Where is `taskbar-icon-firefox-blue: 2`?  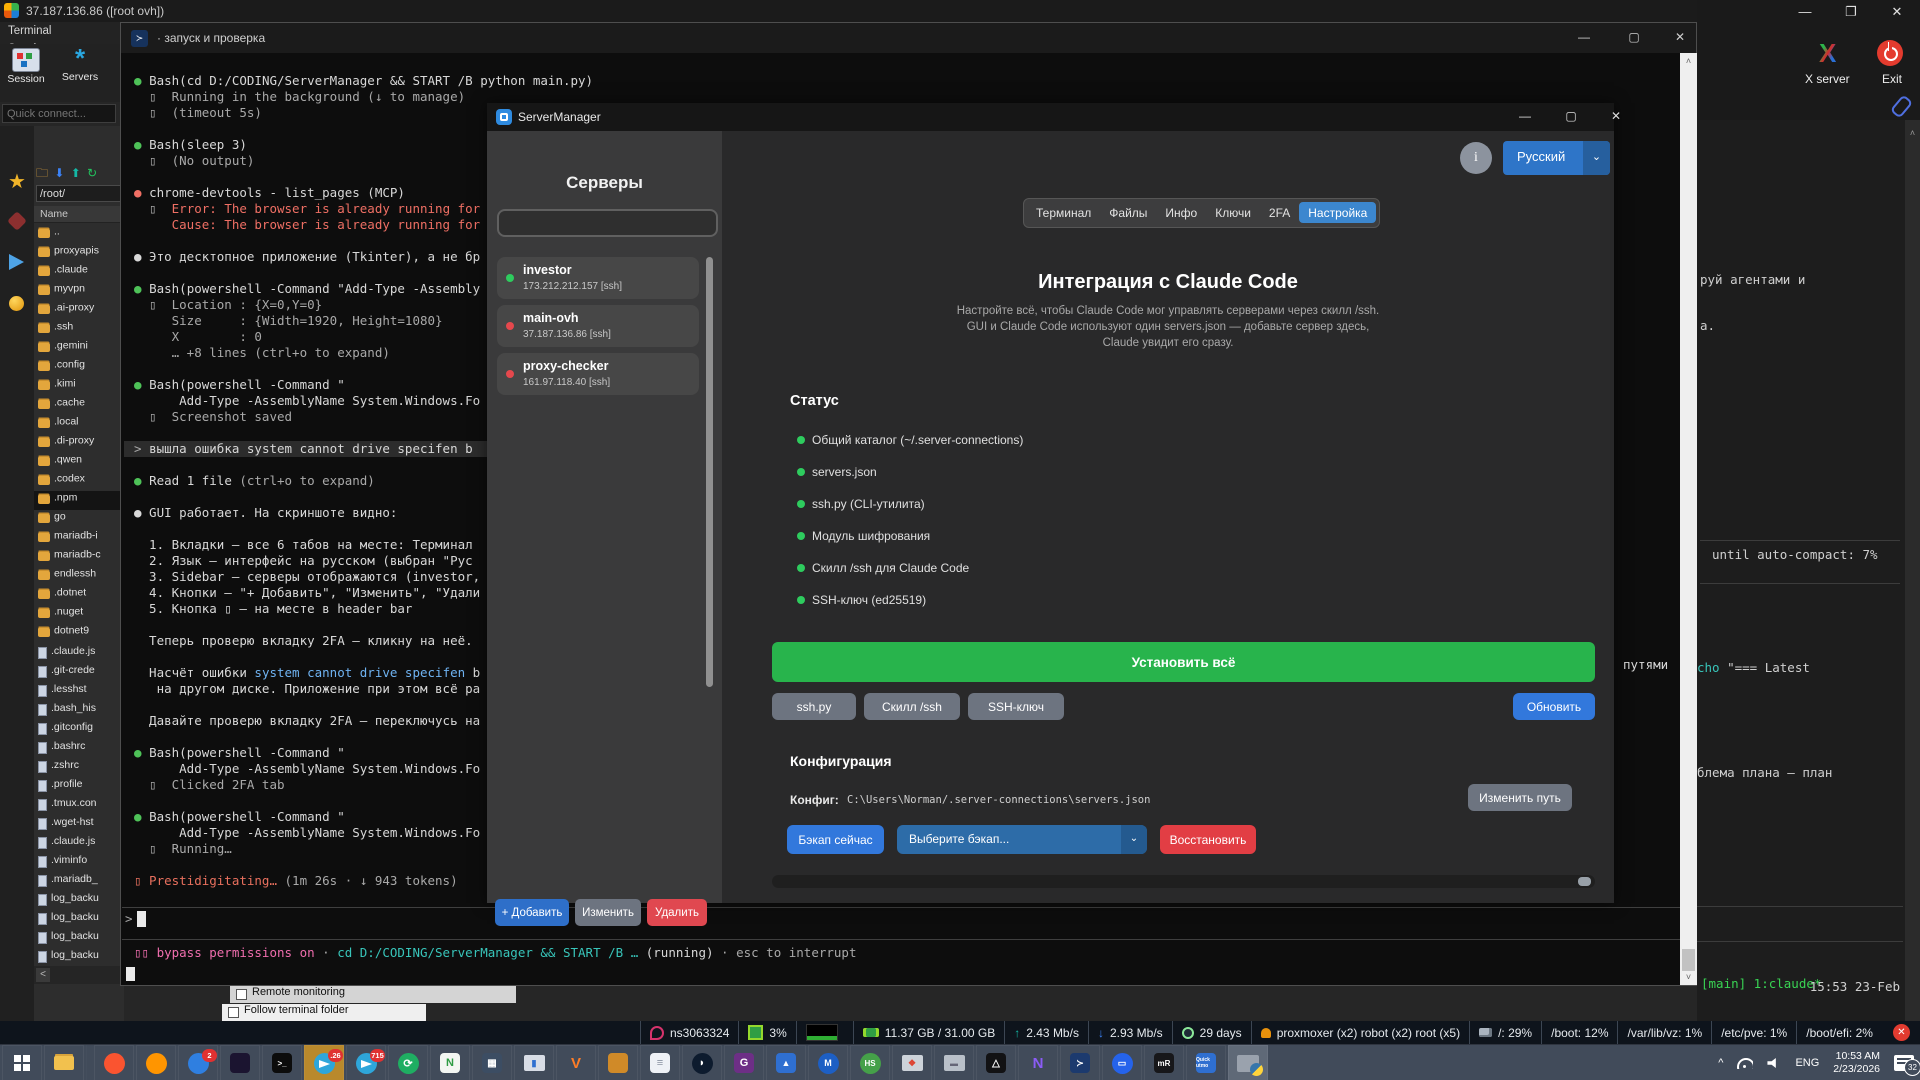
taskbar-icon-firefox-blue: 2 is located at coordinates (198, 1062).